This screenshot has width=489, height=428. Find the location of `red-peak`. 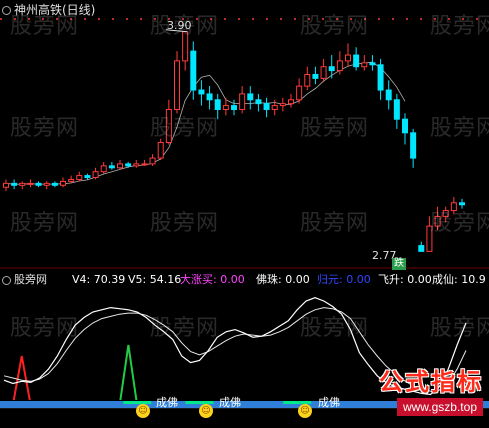

red-peak is located at coordinates (21, 378).